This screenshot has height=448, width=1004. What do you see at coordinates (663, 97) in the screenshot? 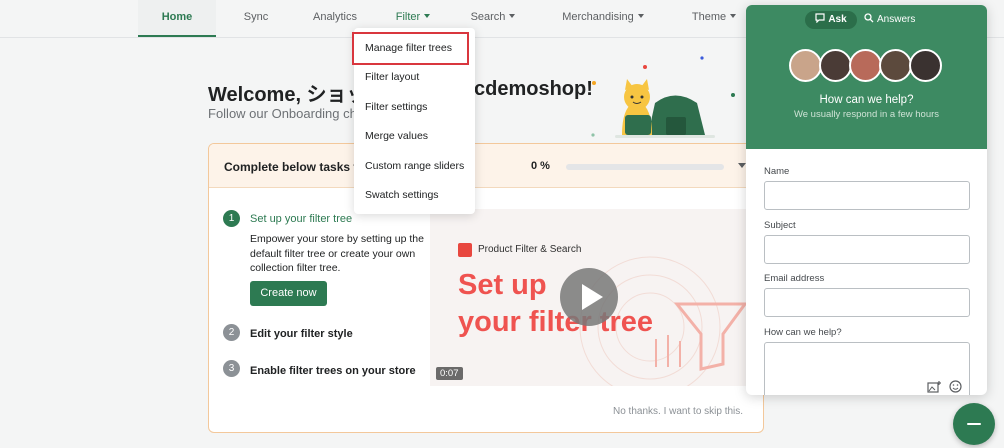
I see `cat-illustration` at bounding box center [663, 97].